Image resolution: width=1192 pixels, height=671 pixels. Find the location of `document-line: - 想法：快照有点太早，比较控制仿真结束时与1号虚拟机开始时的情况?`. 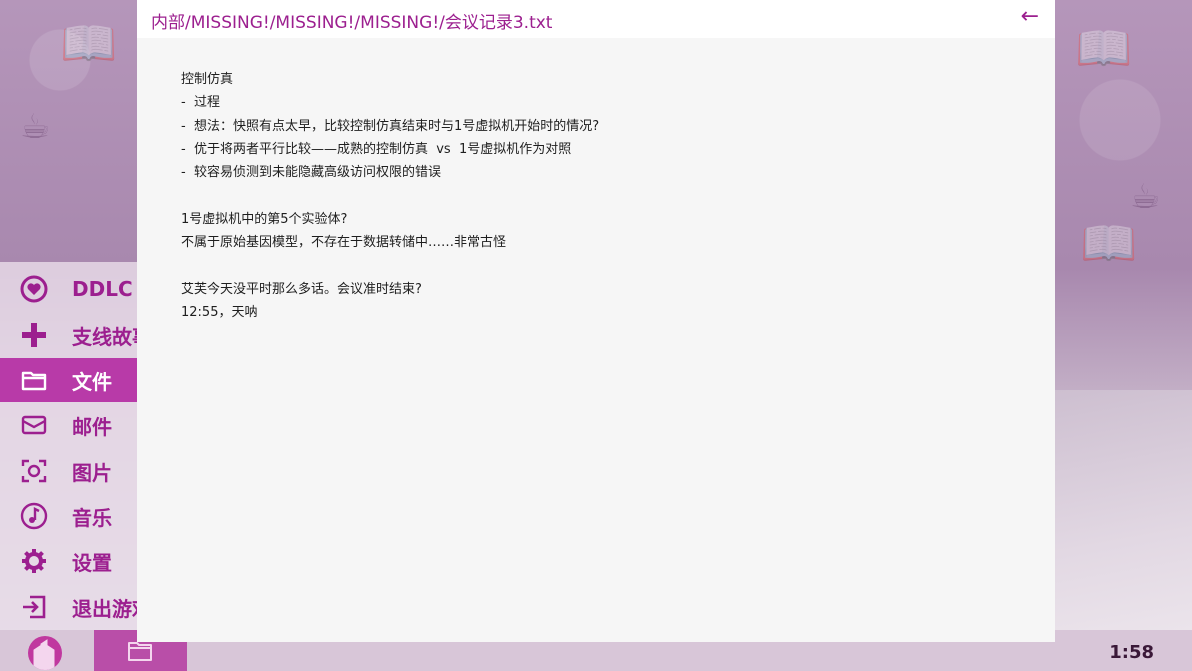

document-line: - 想法：快照有点太早，比较控制仿真结束时与1号虚拟机开始时的情况? is located at coordinates (390, 126).